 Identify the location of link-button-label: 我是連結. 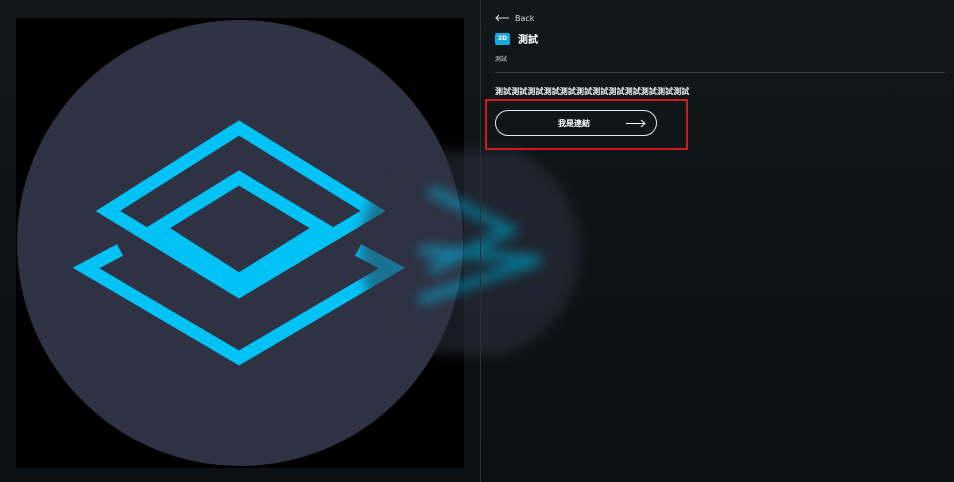
(574, 123).